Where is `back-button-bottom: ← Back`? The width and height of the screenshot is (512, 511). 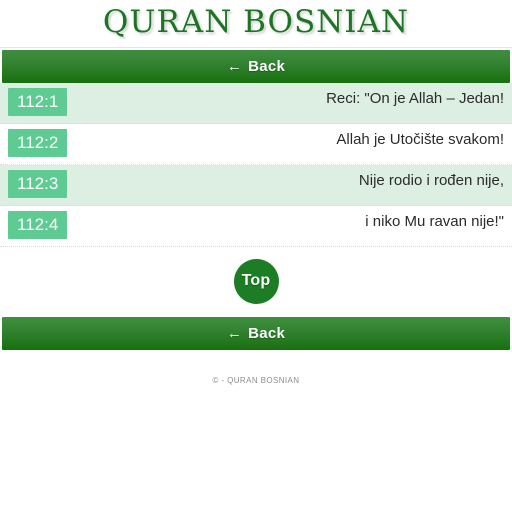
back-button-bottom: ← Back is located at coordinates (256, 333).